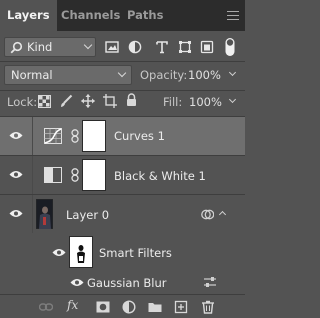 The height and width of the screenshot is (318, 320). What do you see at coordinates (90, 15) in the screenshot?
I see `tab-channels: Channels` at bounding box center [90, 15].